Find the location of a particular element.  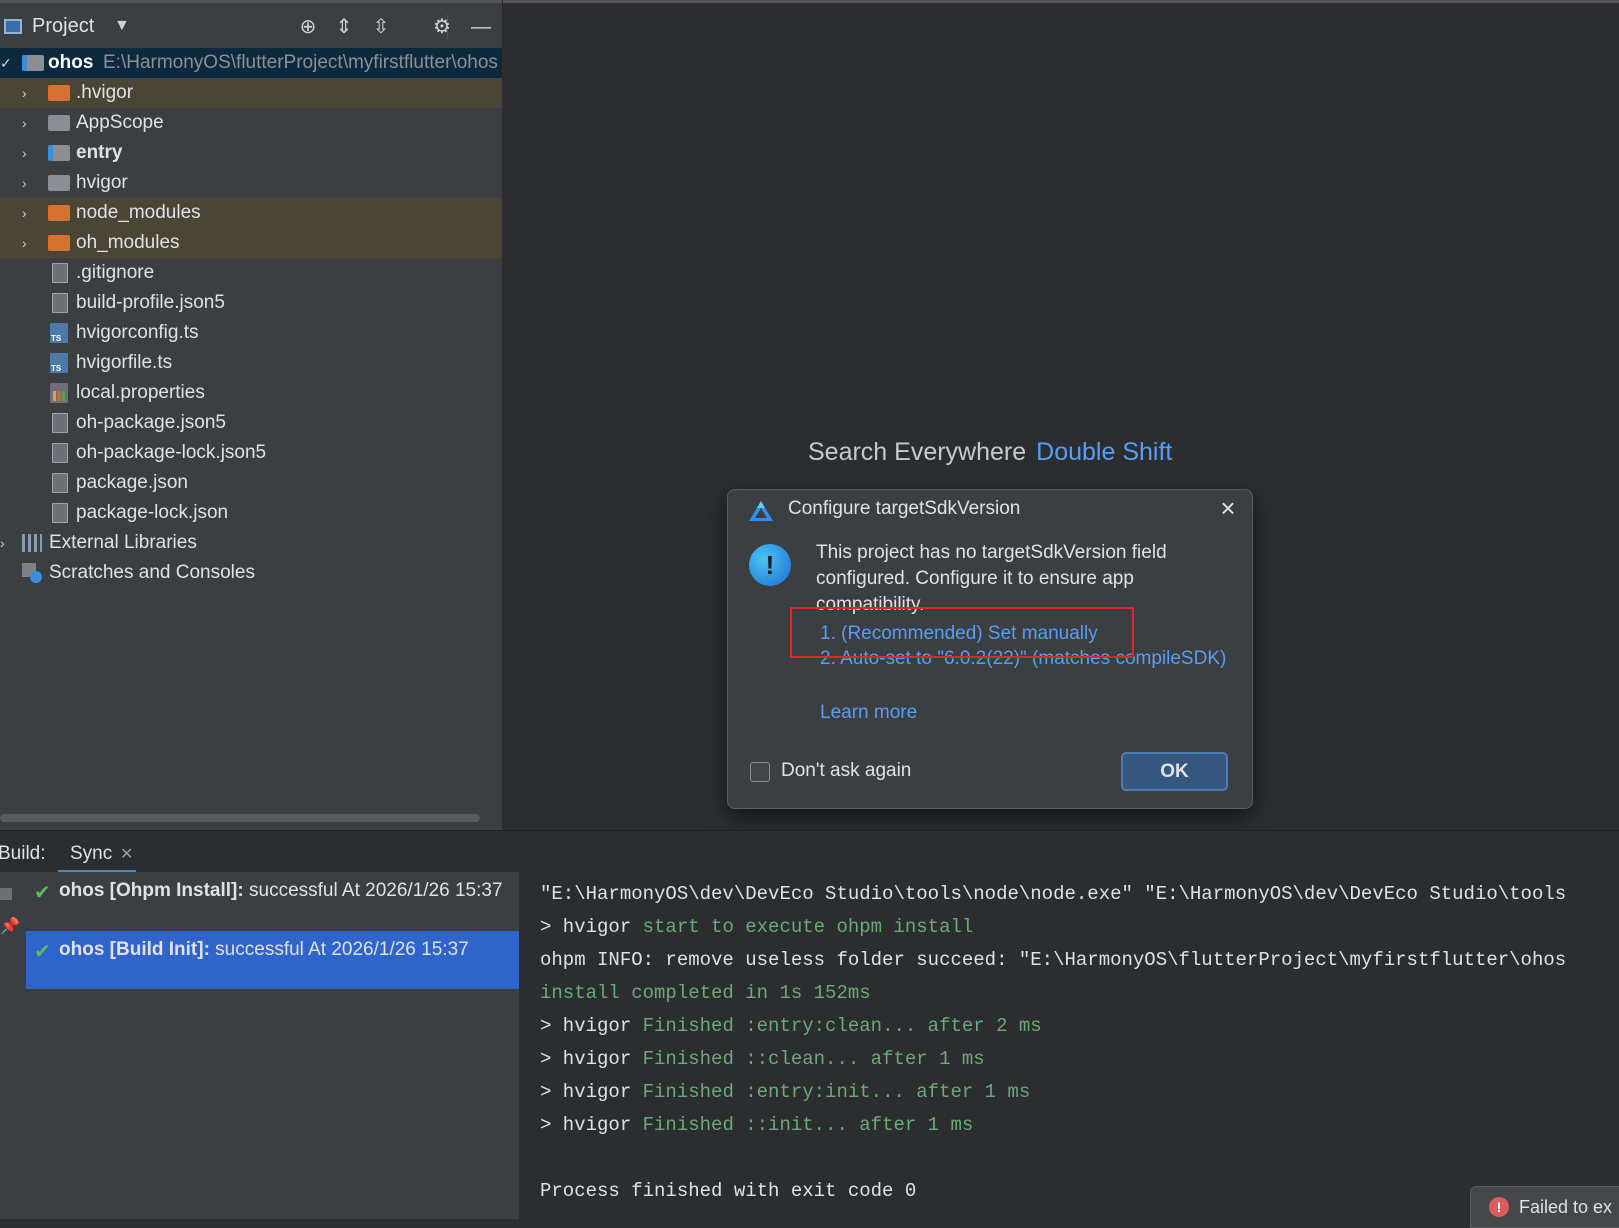

tree-item-scratches: Scratches and Consoles is located at coordinates (251, 573).